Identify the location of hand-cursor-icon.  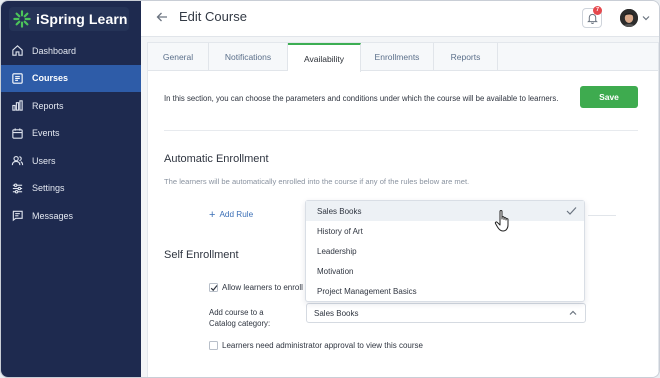
(501, 221).